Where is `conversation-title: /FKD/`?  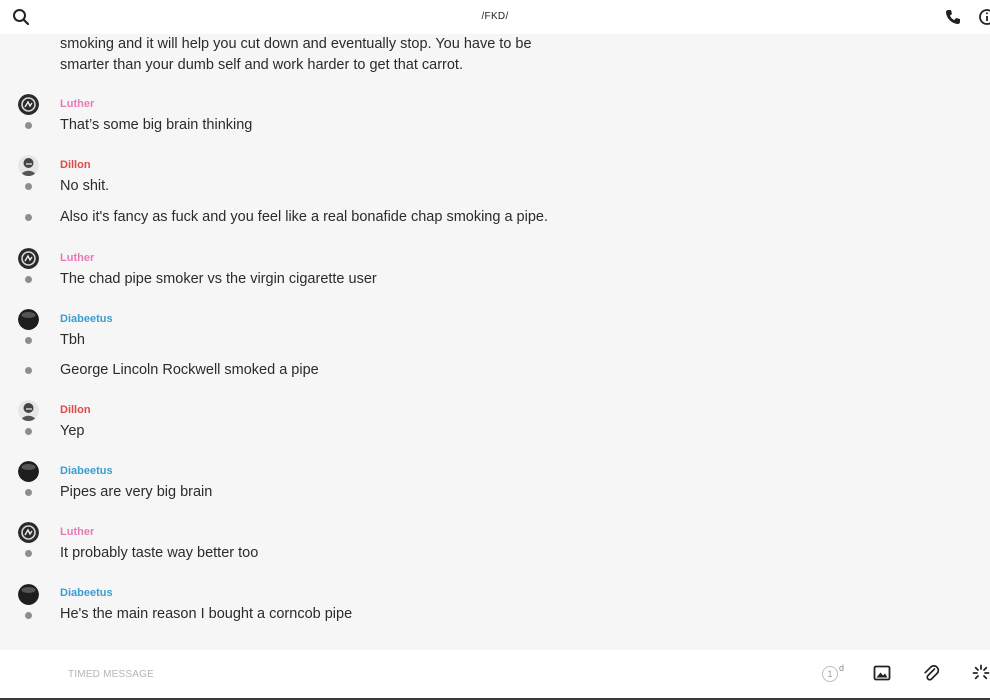 conversation-title: /FKD/ is located at coordinates (495, 16).